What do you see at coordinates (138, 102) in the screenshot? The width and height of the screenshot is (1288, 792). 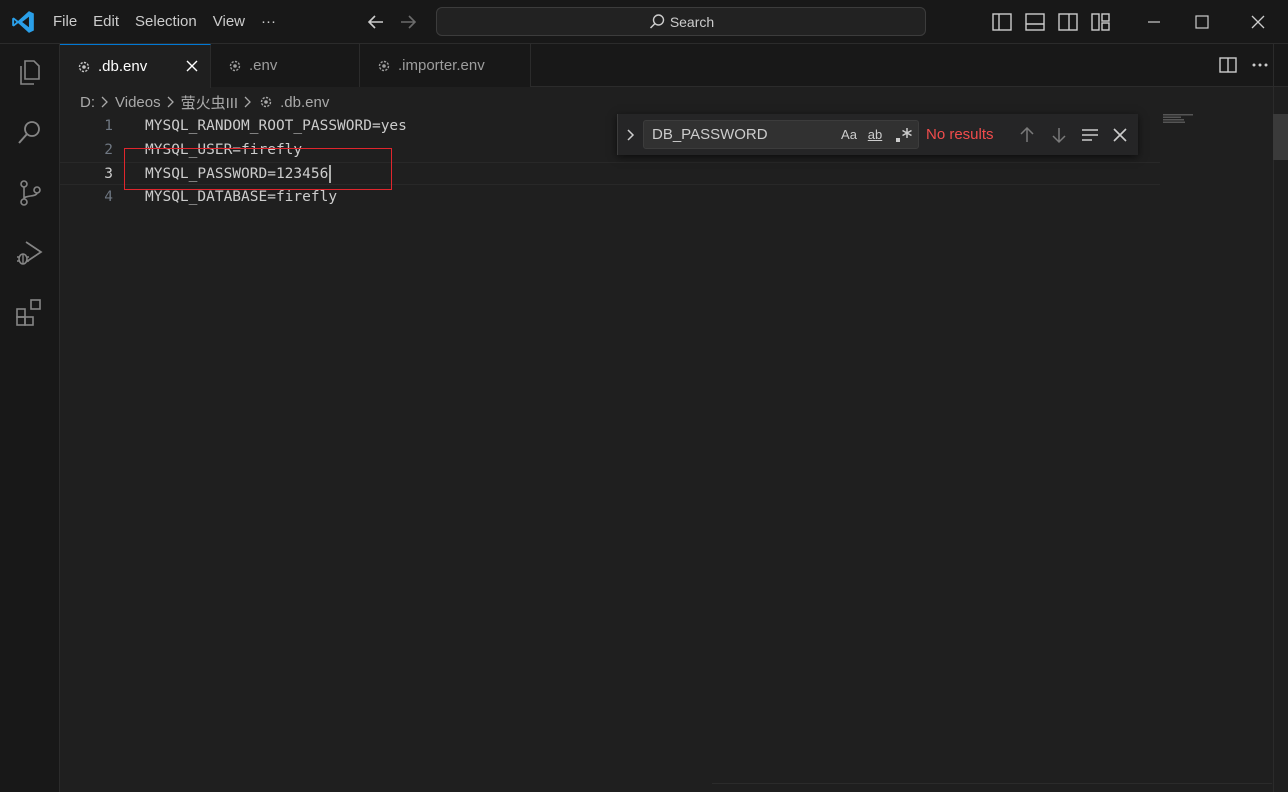 I see `breadcrumb-folder-videos: Videos` at bounding box center [138, 102].